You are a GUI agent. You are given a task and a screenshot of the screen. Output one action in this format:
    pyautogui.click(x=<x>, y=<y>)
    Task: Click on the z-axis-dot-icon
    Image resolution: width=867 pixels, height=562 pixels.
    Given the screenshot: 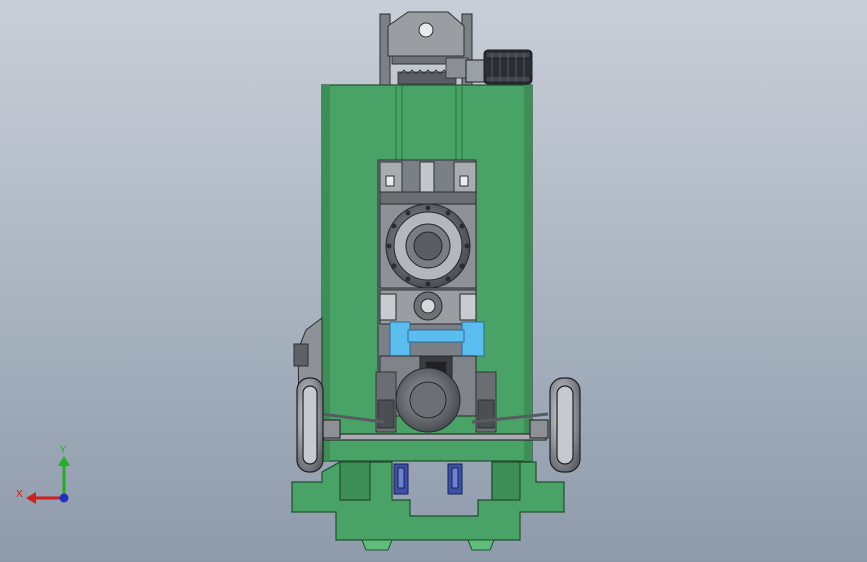 What is the action you would take?
    pyautogui.click(x=64, y=498)
    